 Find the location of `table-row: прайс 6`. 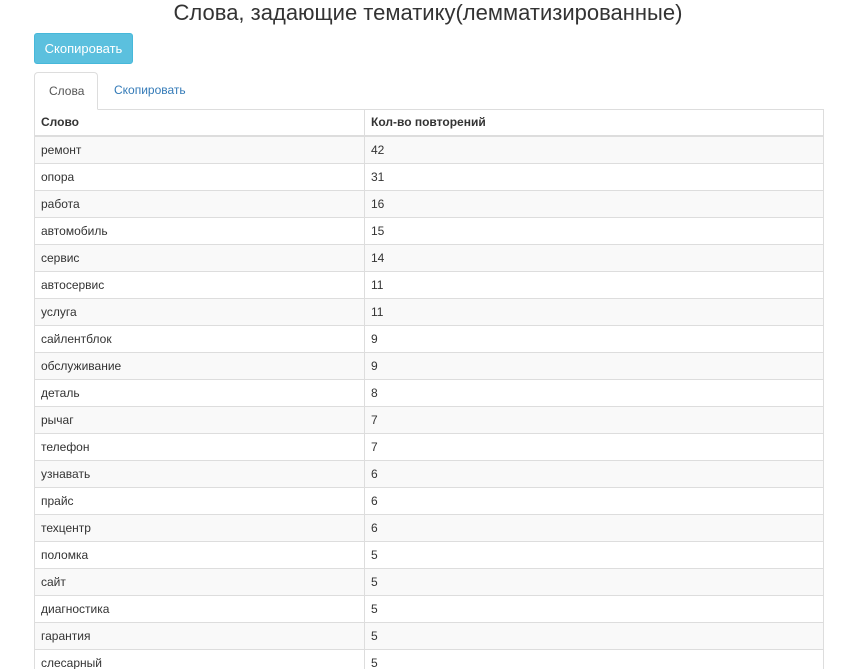

table-row: прайс 6 is located at coordinates (429, 501).